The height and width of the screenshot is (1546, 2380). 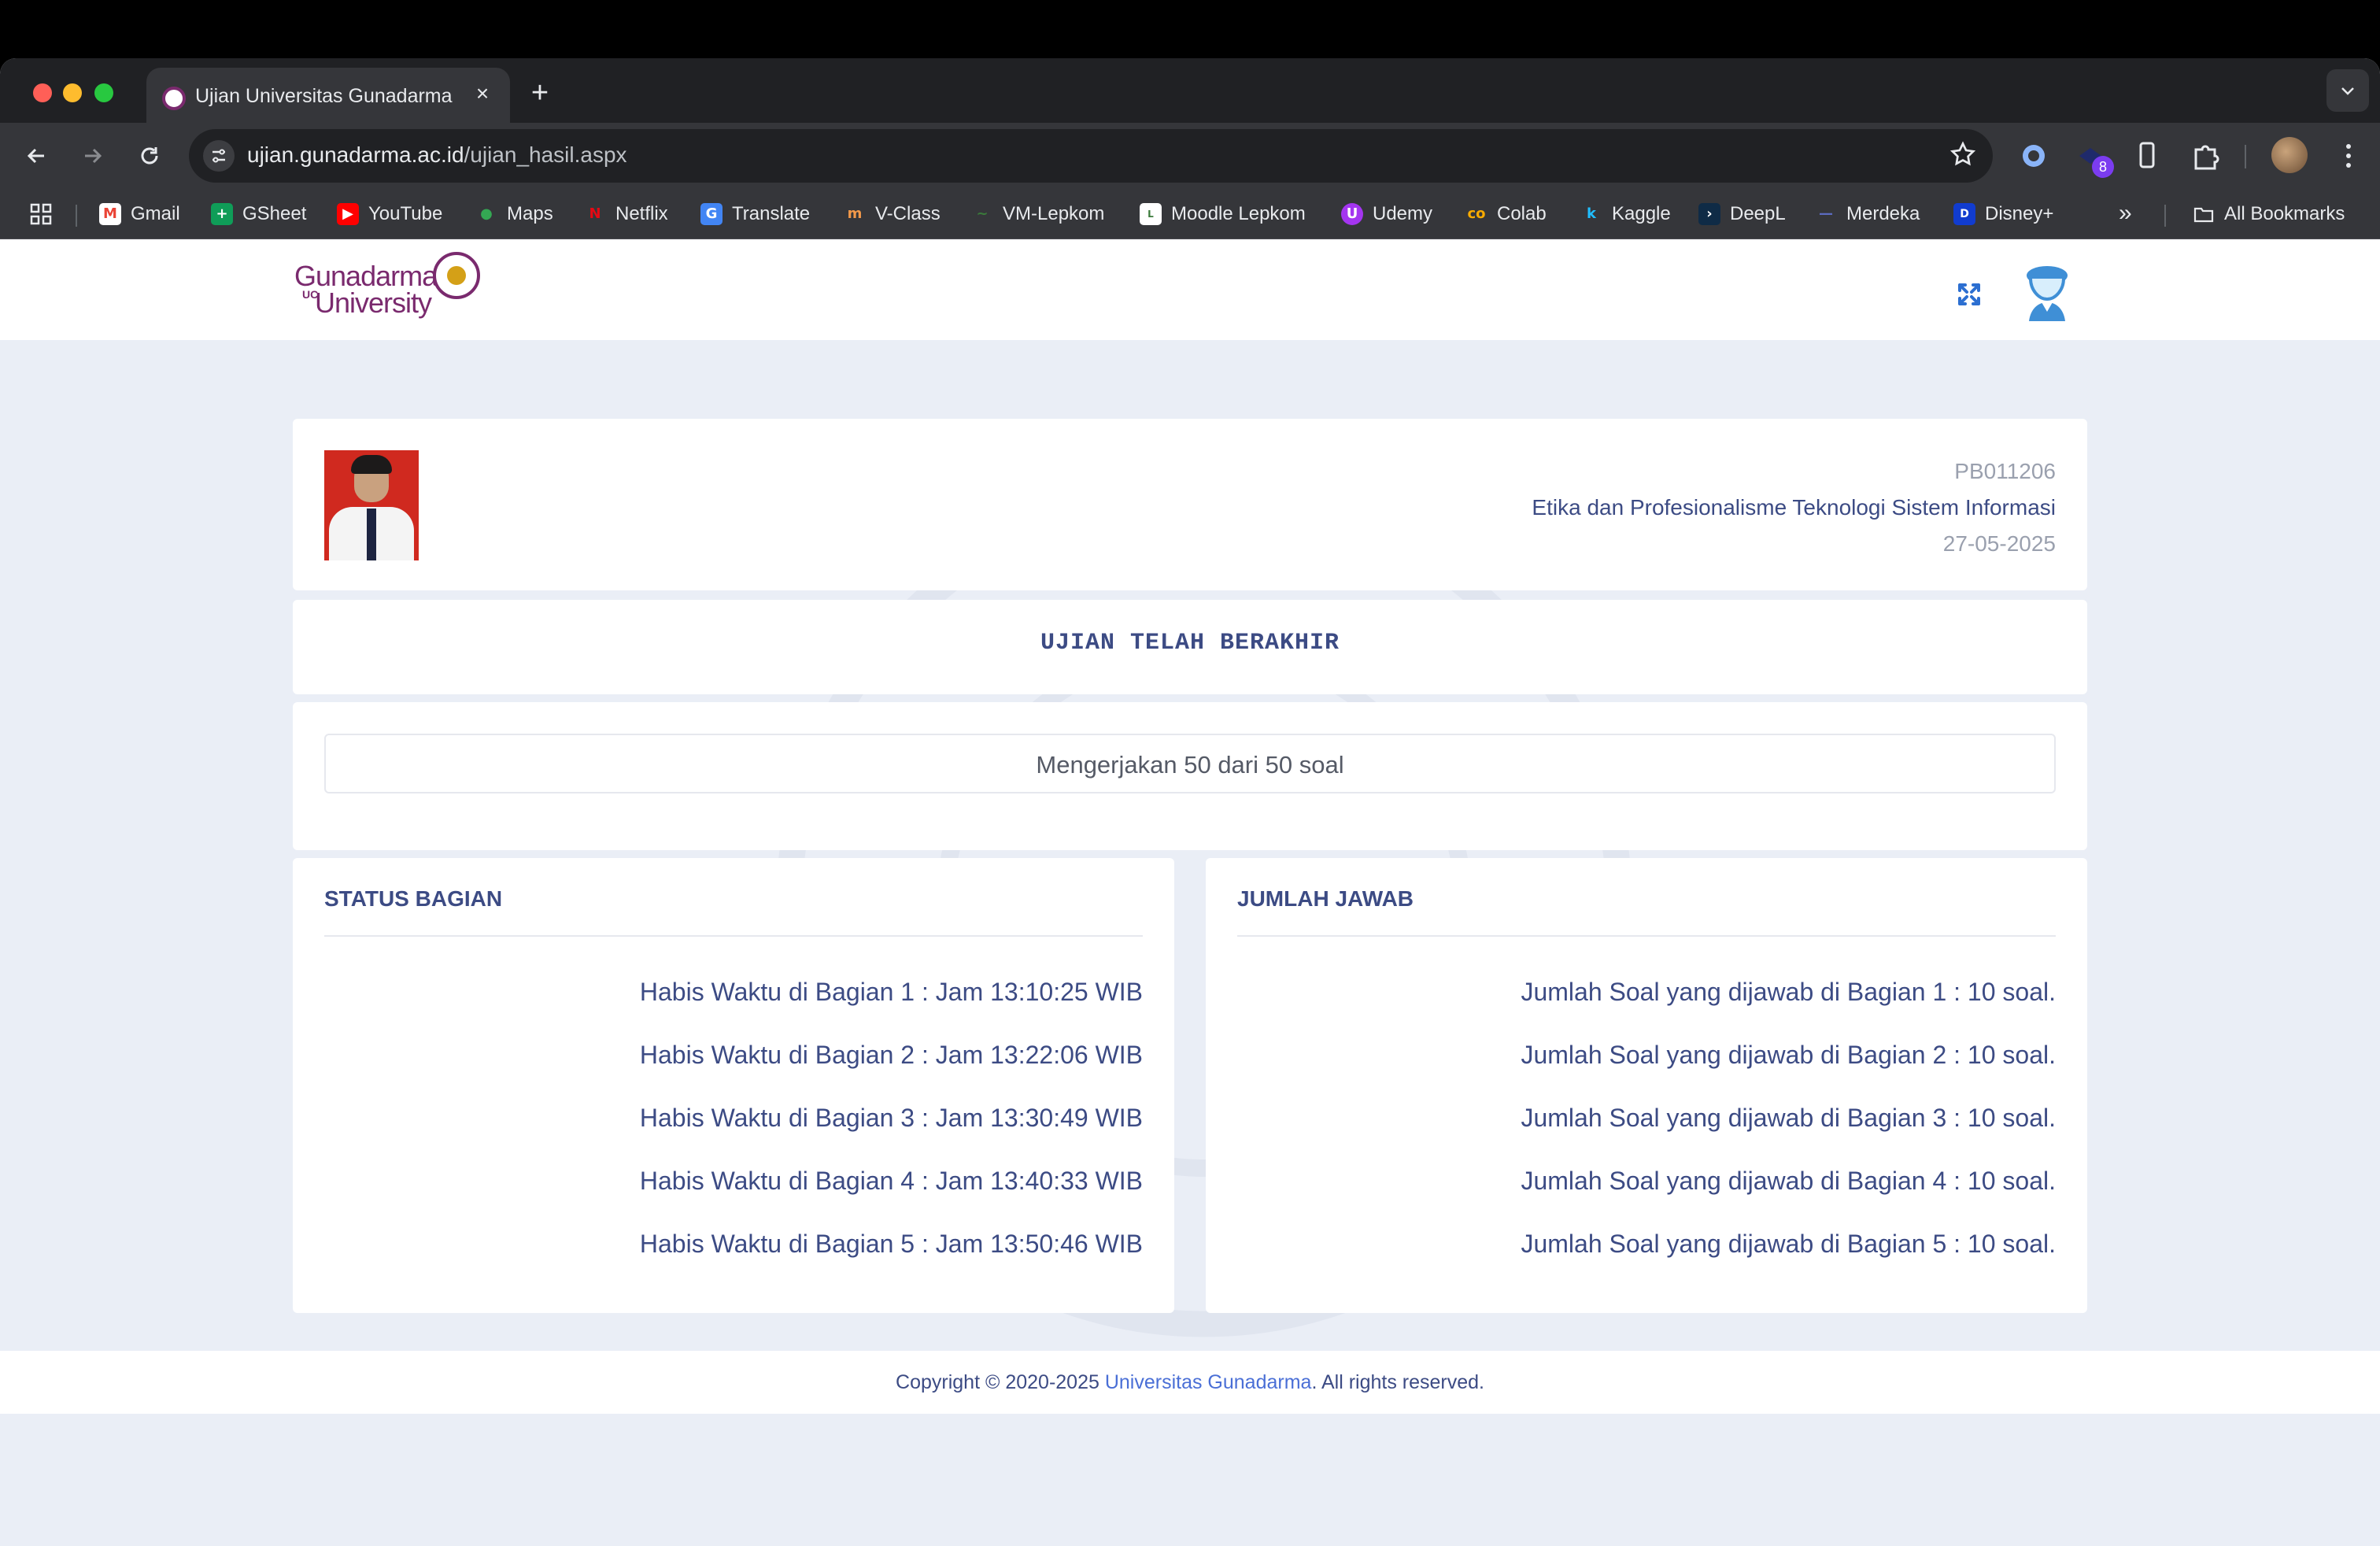 I want to click on chevron-down-icon, so click(x=2347, y=91).